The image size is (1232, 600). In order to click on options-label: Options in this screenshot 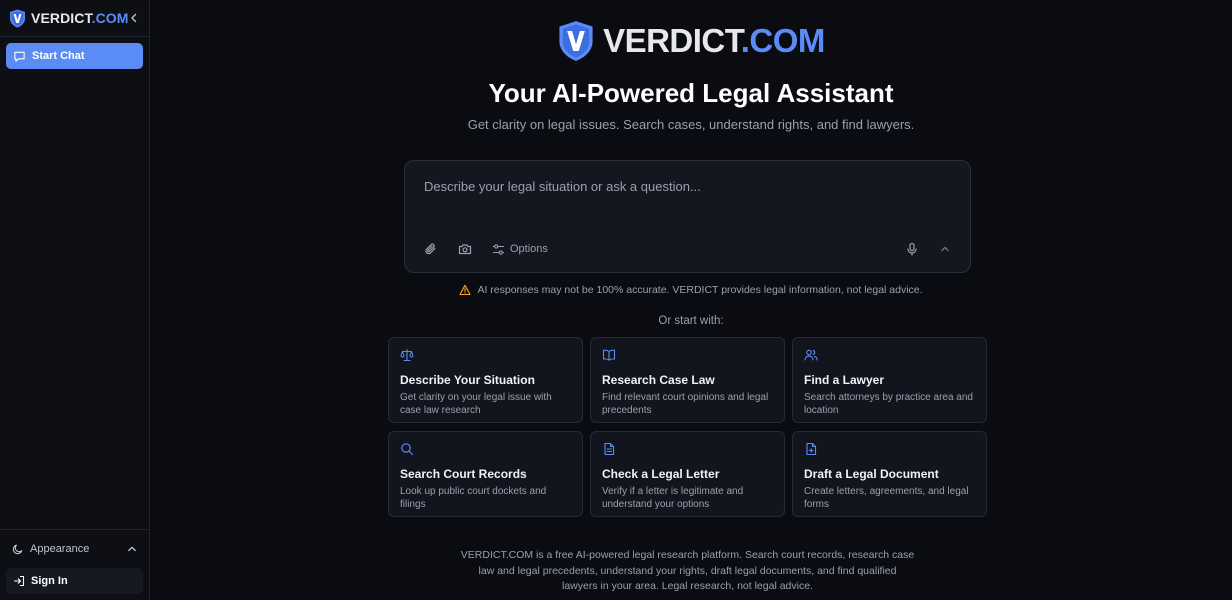, I will do `click(529, 249)`.